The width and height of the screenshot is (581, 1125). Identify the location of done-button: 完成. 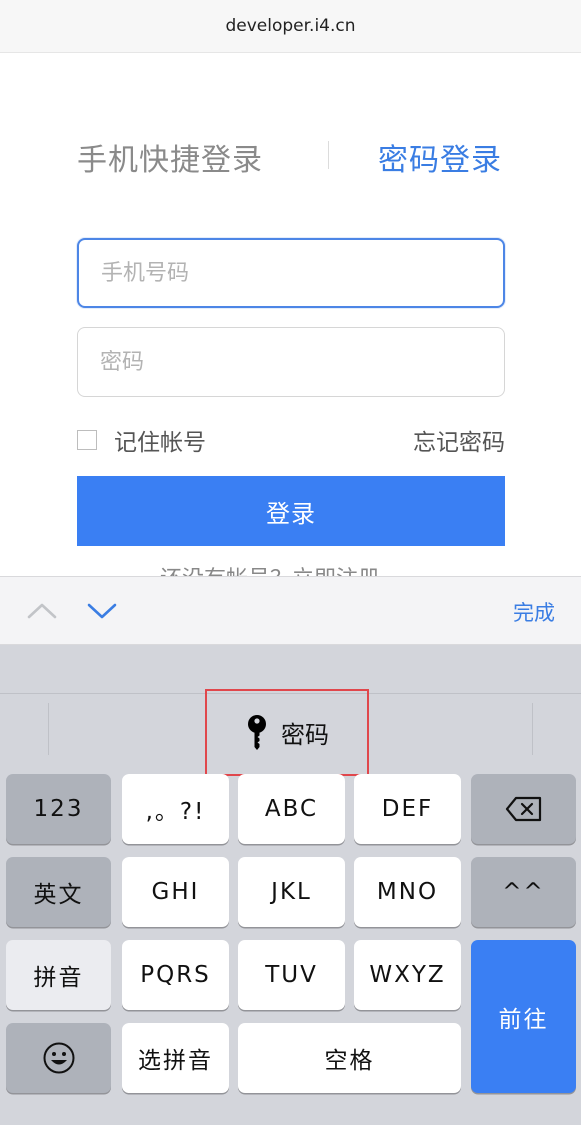
(534, 612).